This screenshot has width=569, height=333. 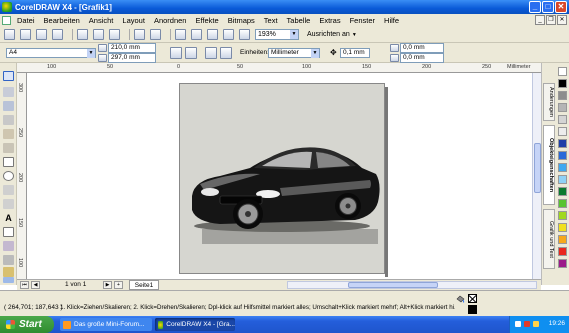 What do you see at coordinates (422, 58) in the screenshot?
I see `duplicate-y-field: 0,0 mm` at bounding box center [422, 58].